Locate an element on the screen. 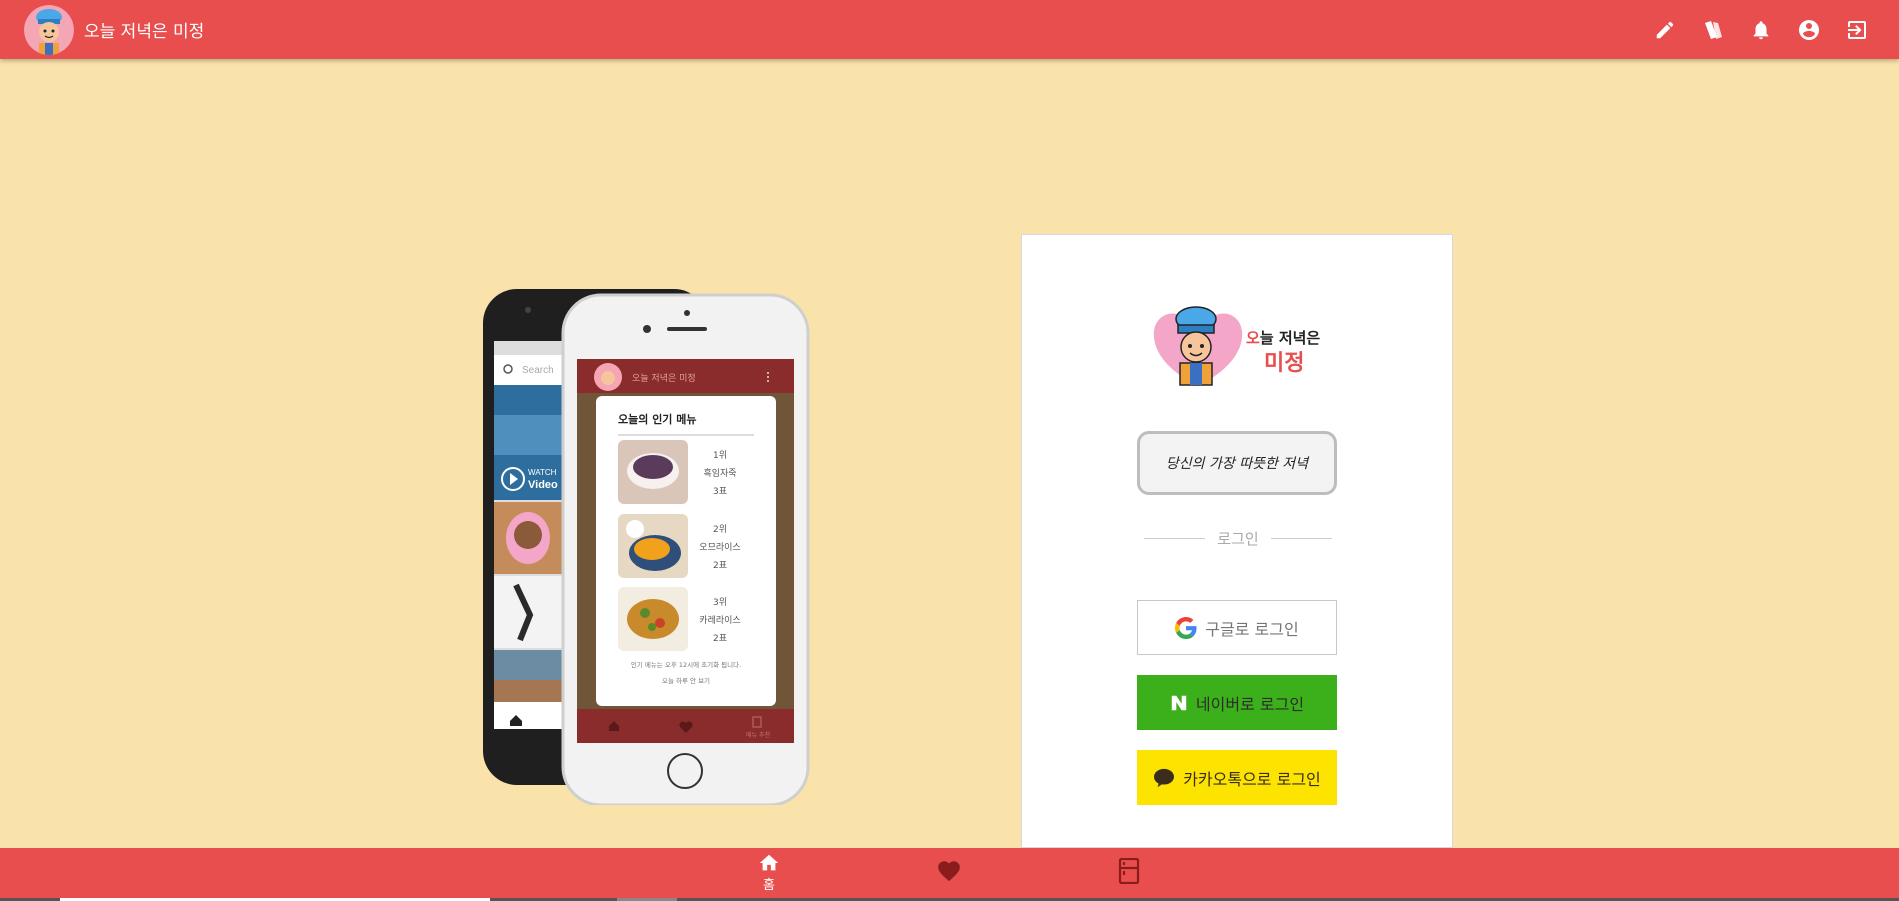 The height and width of the screenshot is (901, 1899). popular-item-1-name: 흑임자죽 is located at coordinates (719, 473).